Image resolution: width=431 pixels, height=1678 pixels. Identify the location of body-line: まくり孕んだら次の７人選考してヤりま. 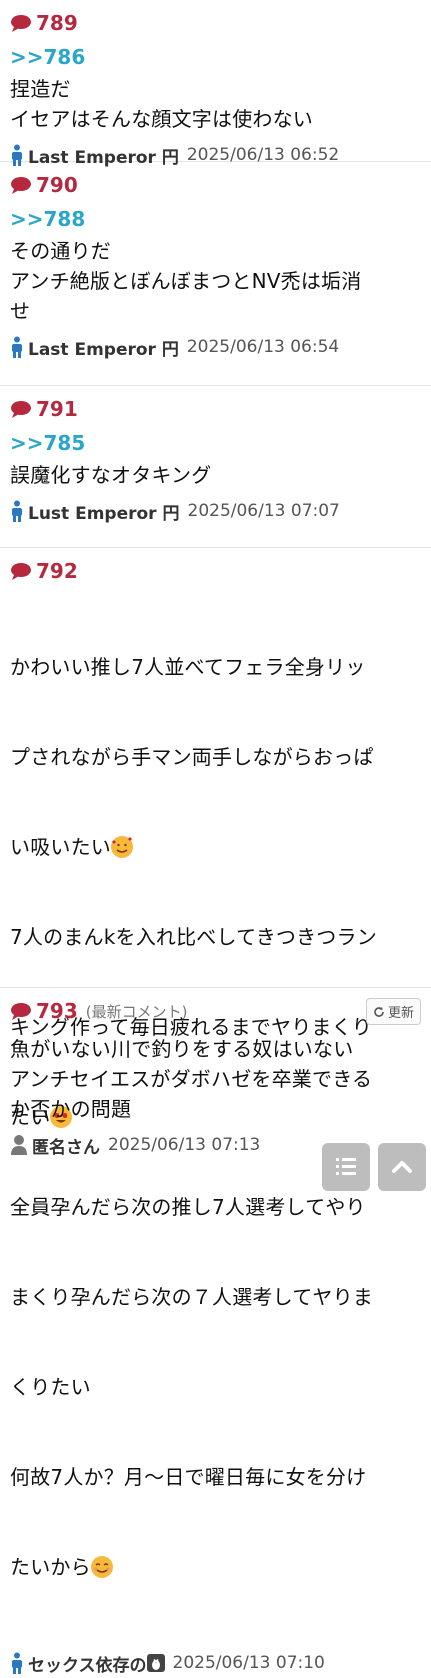
(191, 1297).